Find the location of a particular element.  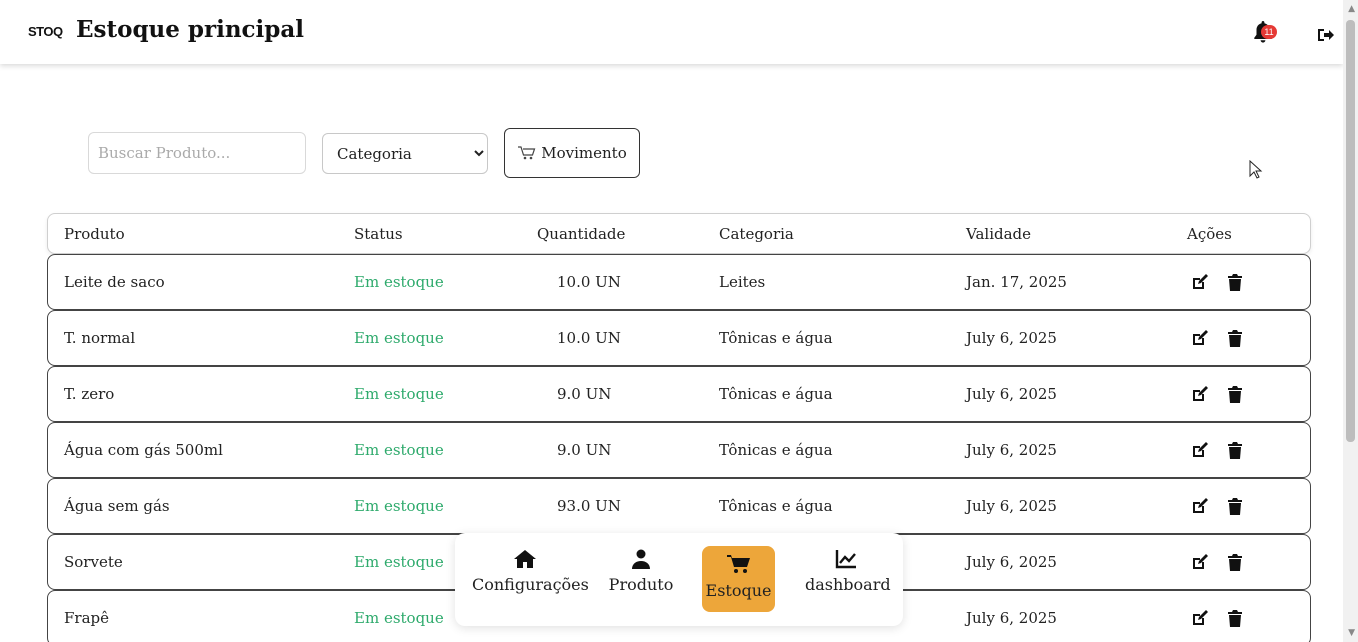

nav-item-estoque: Estoque is located at coordinates (738, 579).